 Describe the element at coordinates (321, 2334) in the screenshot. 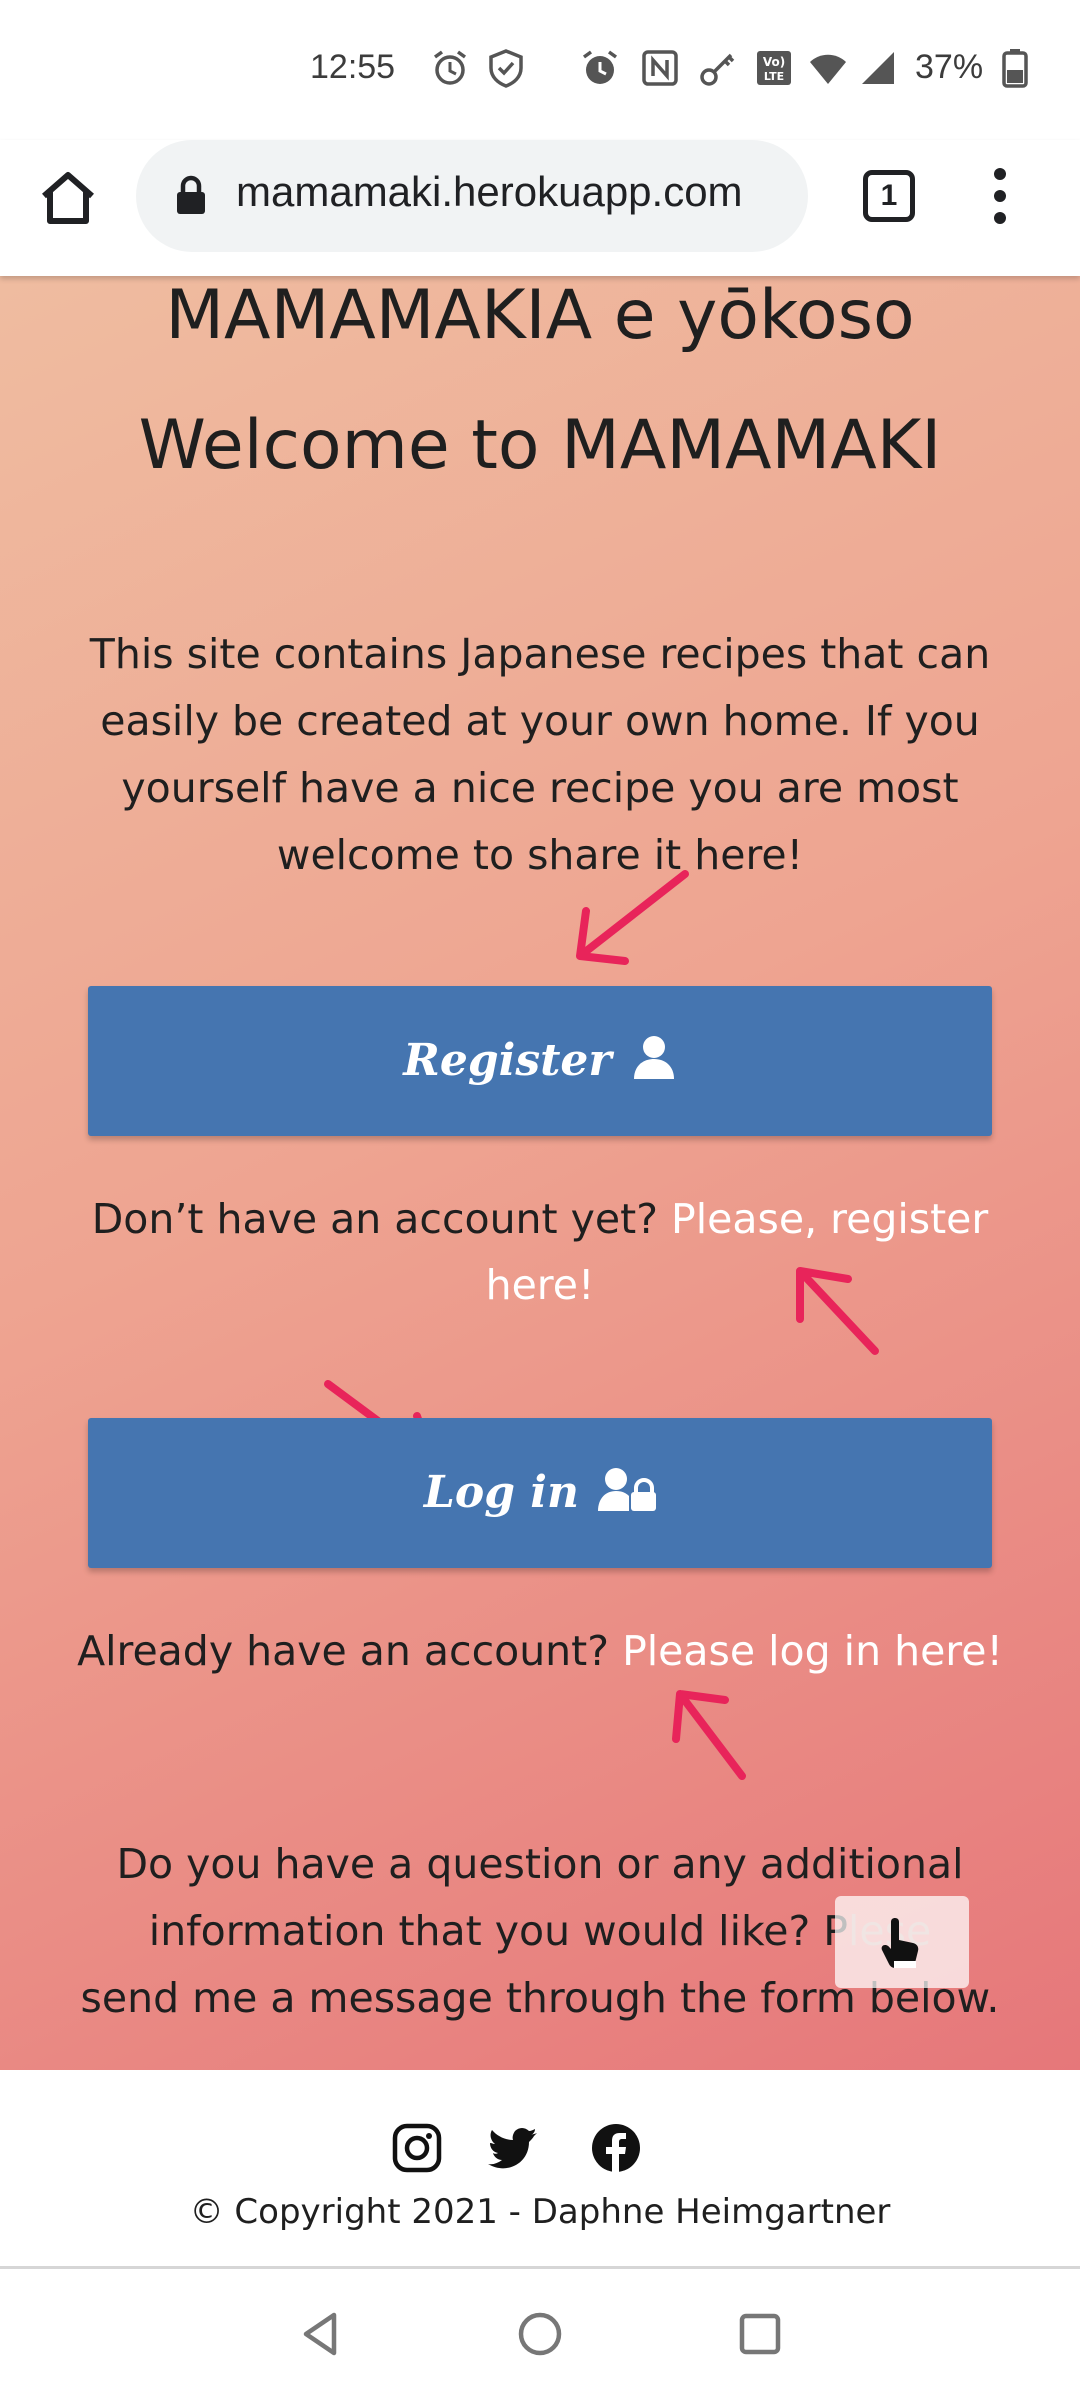

I see `back-icon` at that location.